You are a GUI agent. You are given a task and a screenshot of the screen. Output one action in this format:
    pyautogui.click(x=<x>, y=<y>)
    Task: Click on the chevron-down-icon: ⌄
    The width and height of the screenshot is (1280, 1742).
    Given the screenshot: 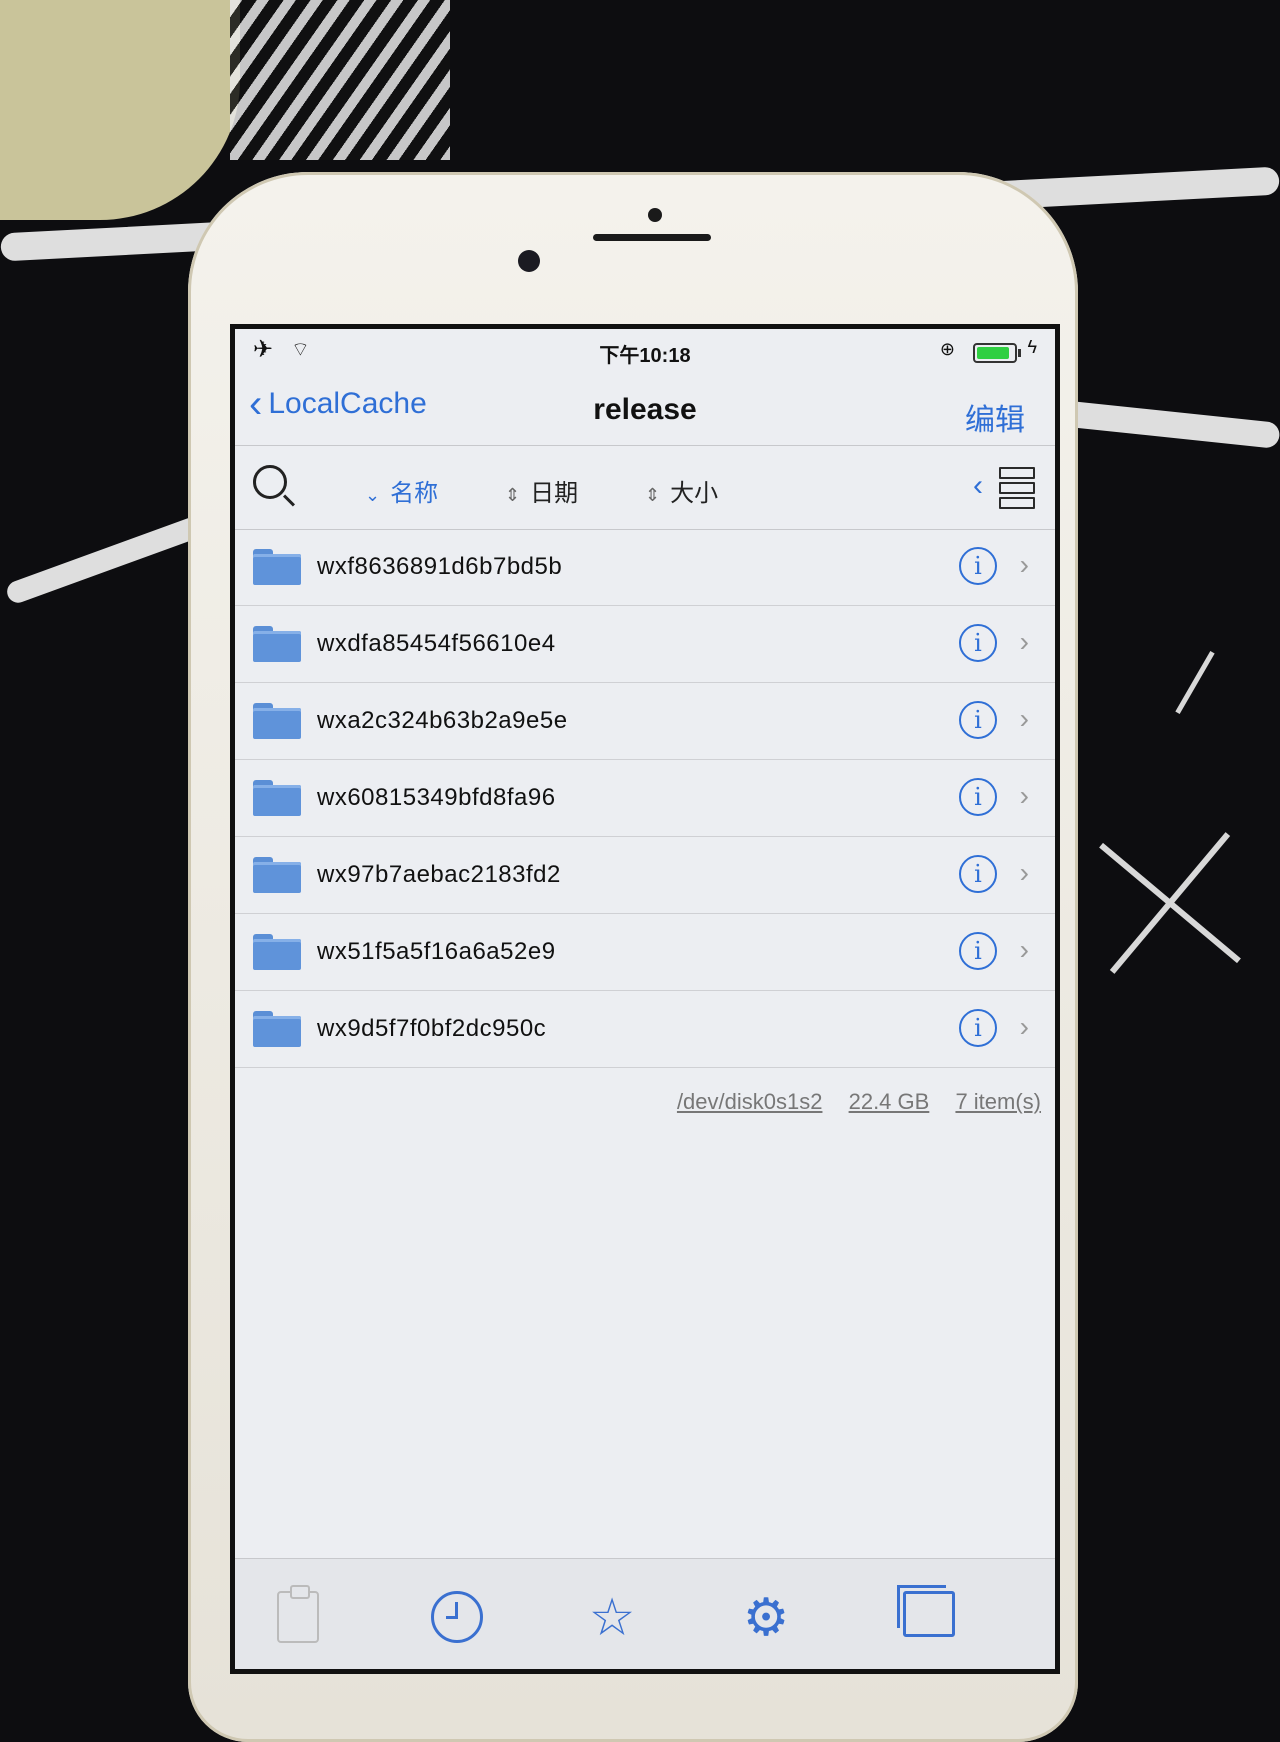 What is the action you would take?
    pyautogui.click(x=373, y=495)
    